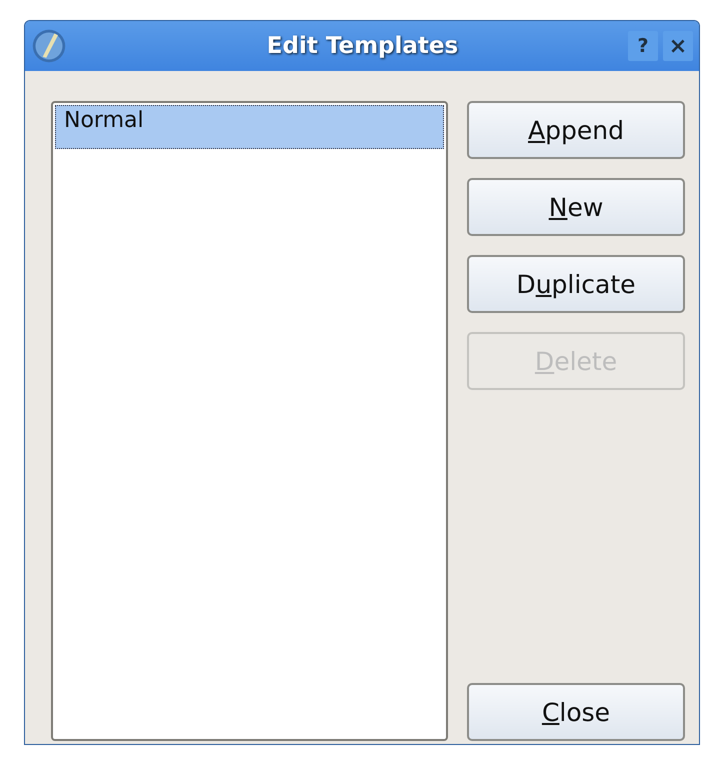 This screenshot has width=712, height=771. I want to click on action-button: Duplicate, so click(576, 284).